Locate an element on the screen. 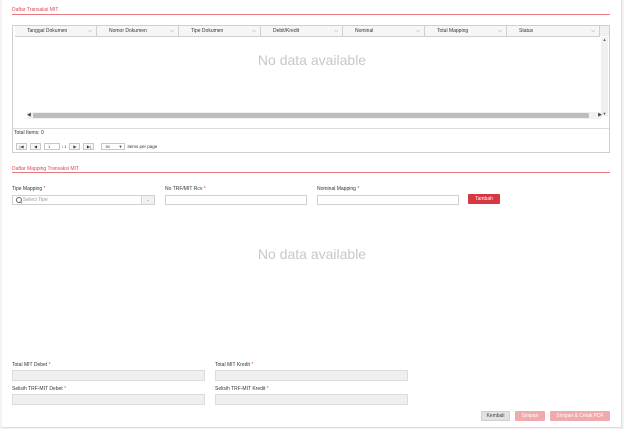  total-kredit-field is located at coordinates (311, 375).